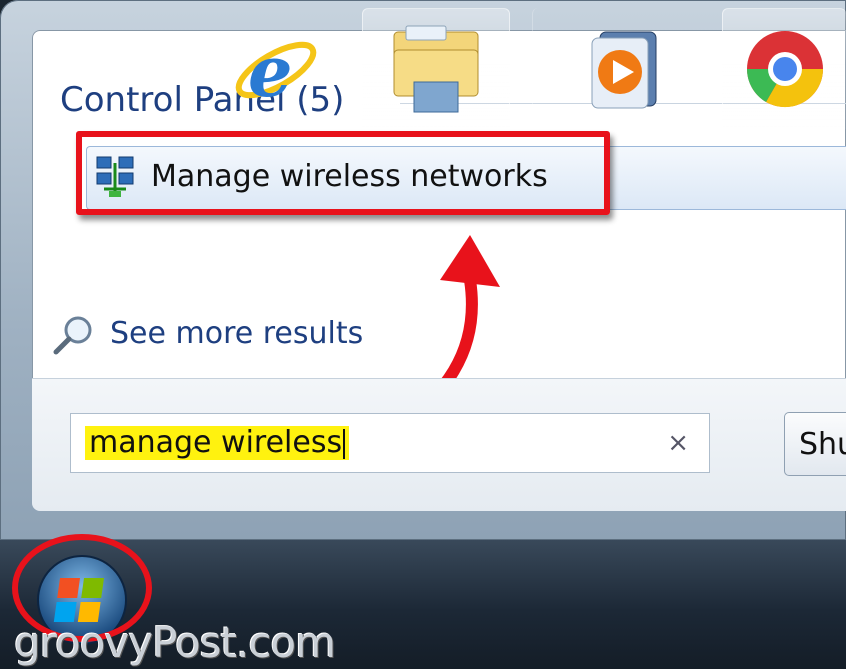 This screenshot has height=669, width=846. Describe the element at coordinates (270, 71) in the screenshot. I see `svg-text: e` at that location.